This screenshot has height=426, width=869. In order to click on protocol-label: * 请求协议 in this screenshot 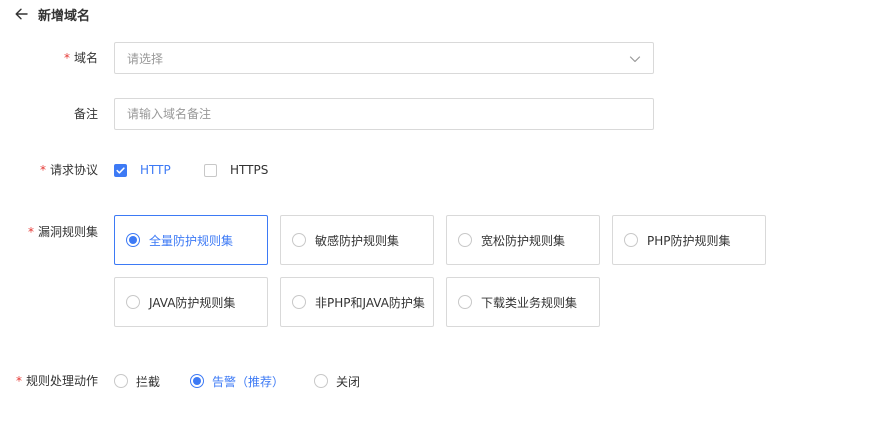, I will do `click(68, 170)`.